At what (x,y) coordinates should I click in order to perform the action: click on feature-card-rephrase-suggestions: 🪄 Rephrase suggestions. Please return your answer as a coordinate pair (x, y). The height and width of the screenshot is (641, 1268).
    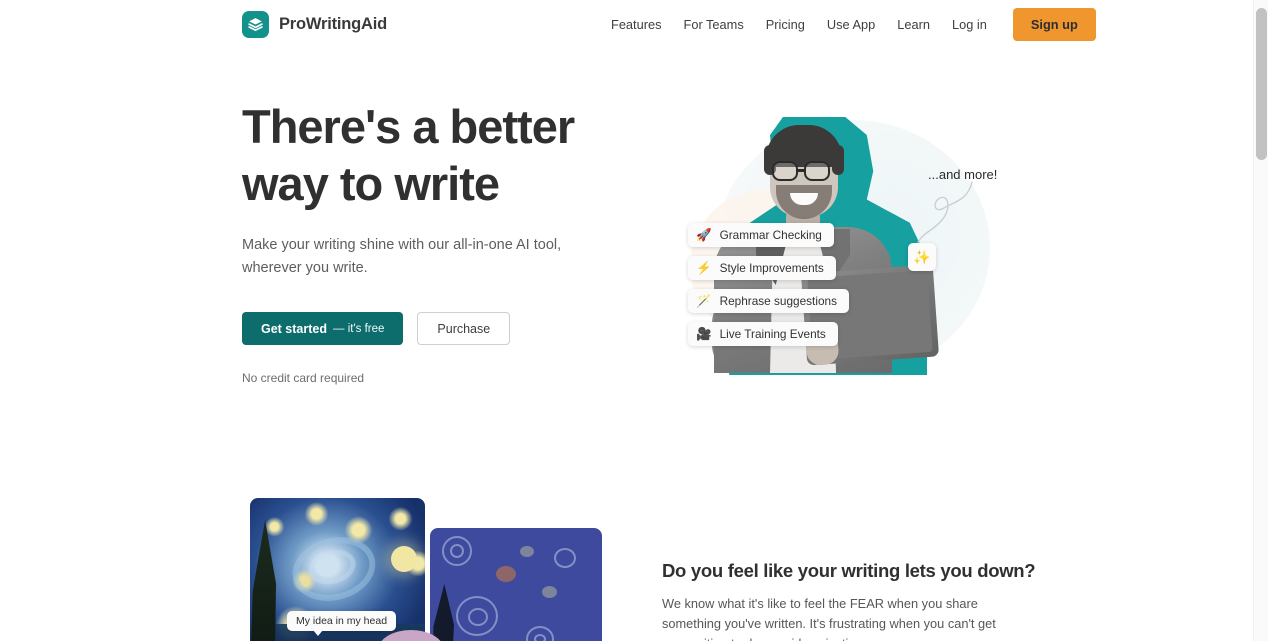
    Looking at the image, I should click on (768, 301).